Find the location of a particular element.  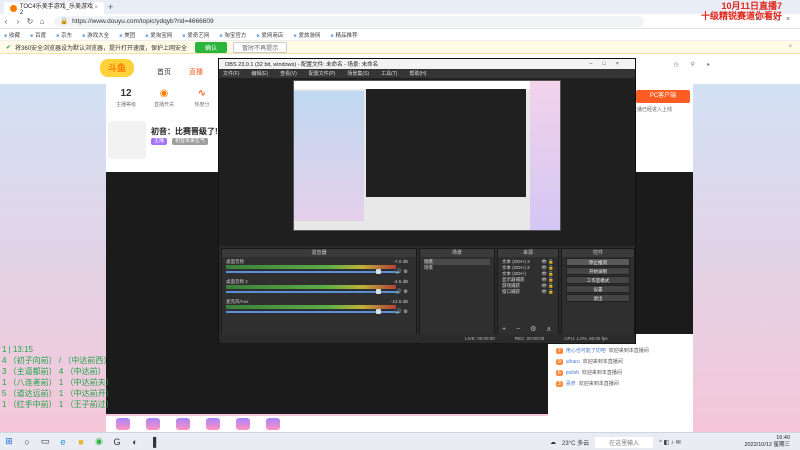

stat-heat-label: 热度分 is located at coordinates (202, 105).